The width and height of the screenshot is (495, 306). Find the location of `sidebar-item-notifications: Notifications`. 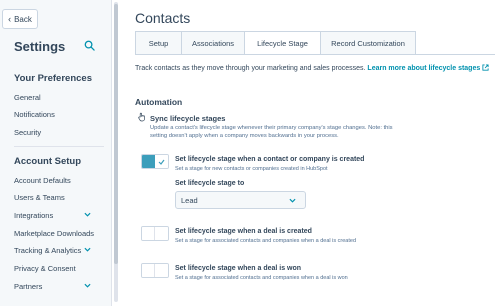

sidebar-item-notifications: Notifications is located at coordinates (34, 114).